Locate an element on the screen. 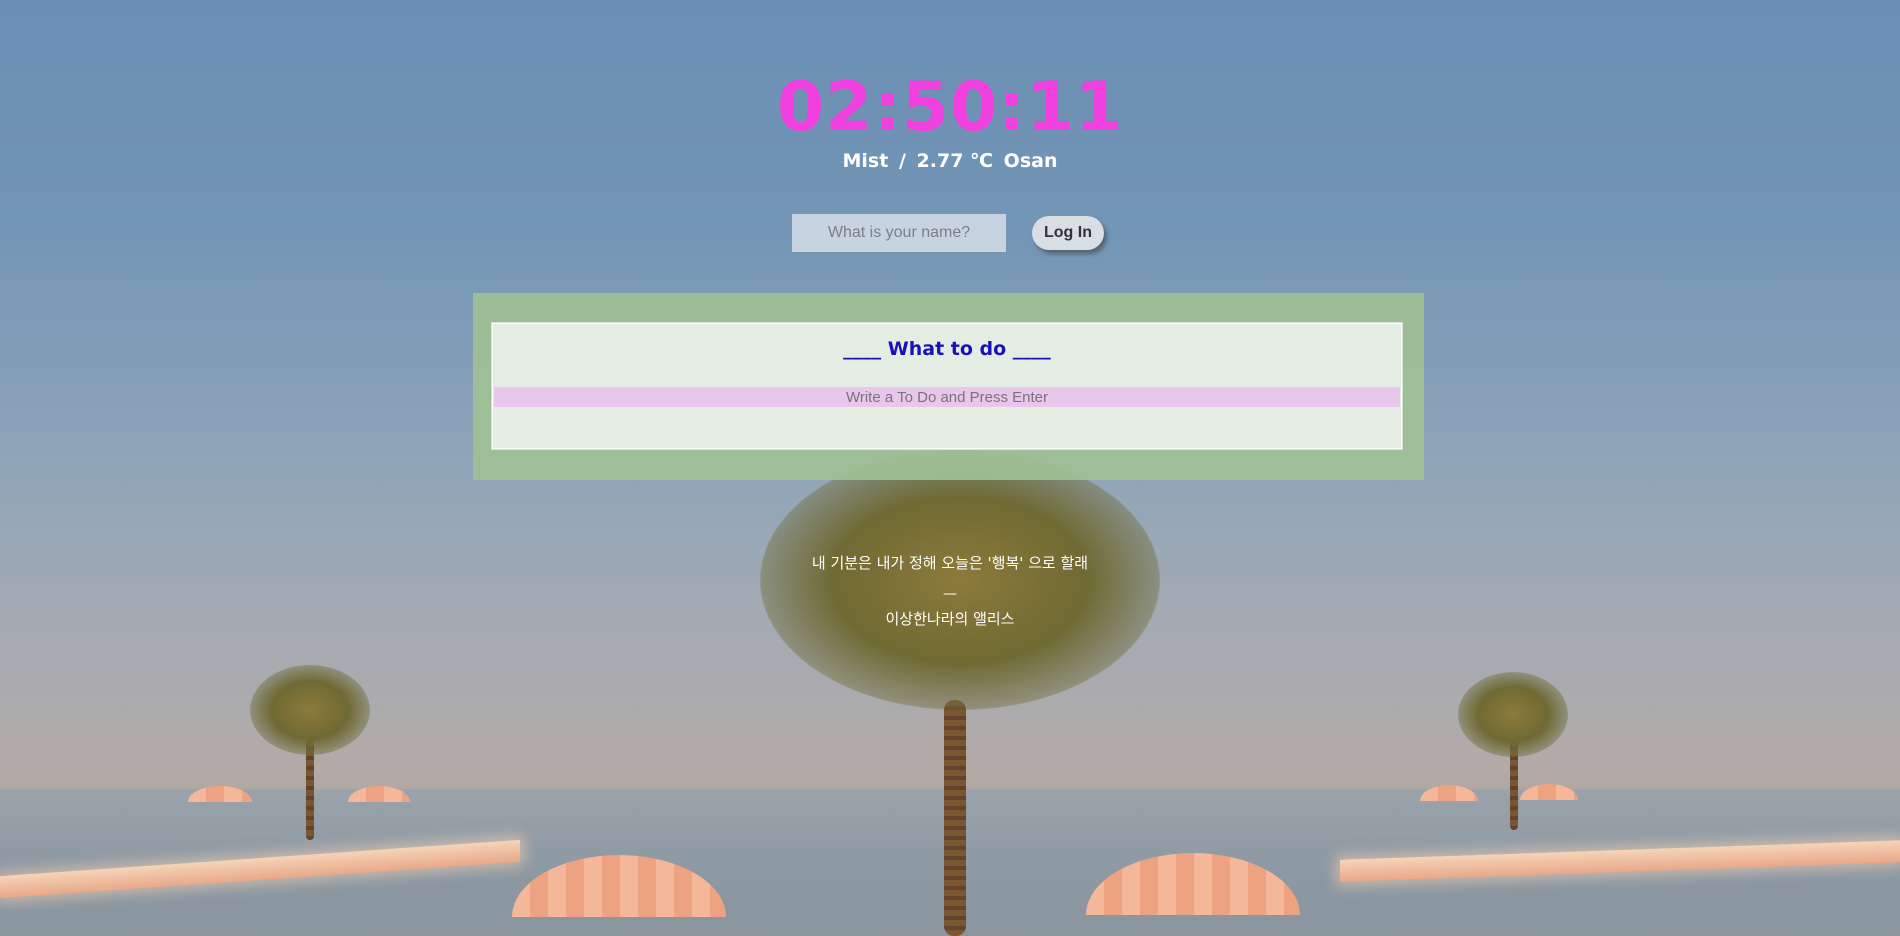 The width and height of the screenshot is (1900, 936). name-input is located at coordinates (899, 233).